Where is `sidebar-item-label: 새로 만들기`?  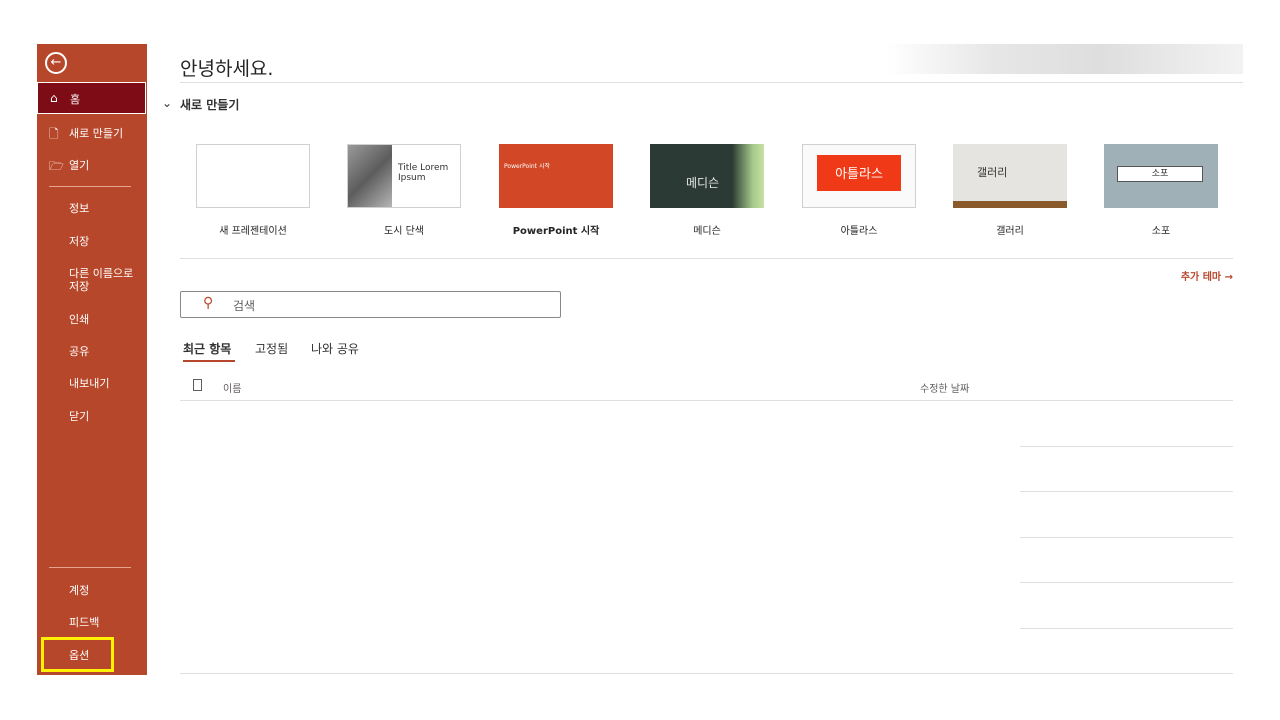 sidebar-item-label: 새로 만들기 is located at coordinates (96, 133).